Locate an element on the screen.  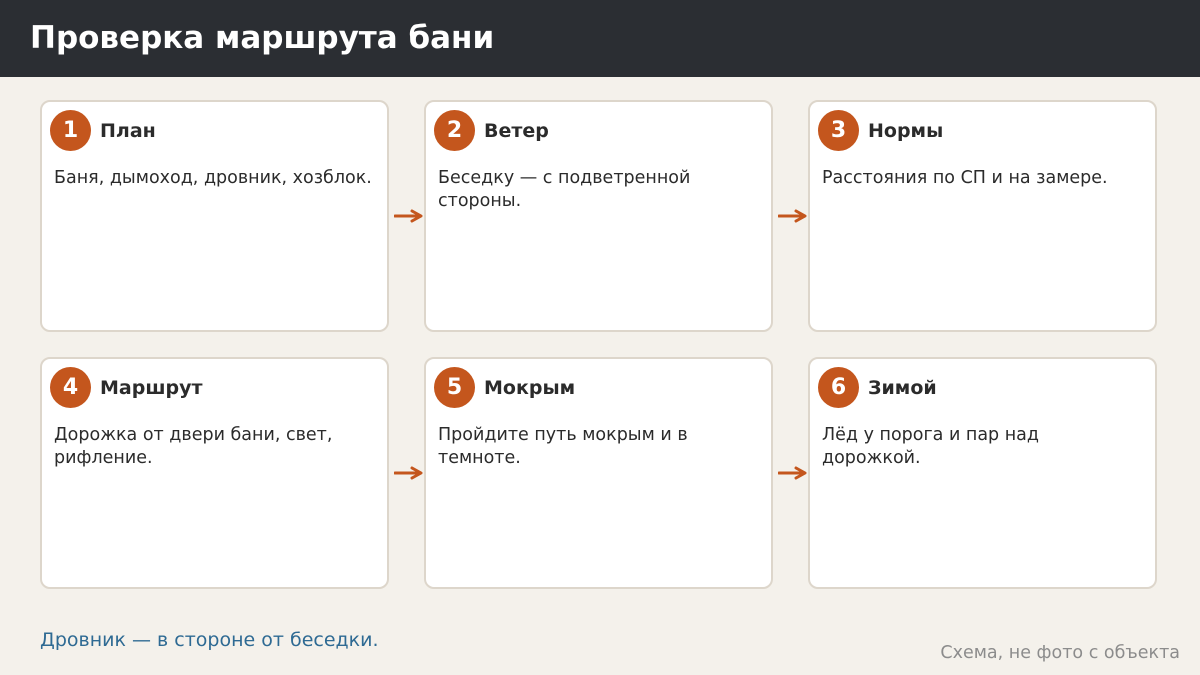
image-caption: Схема, не фото с объекта is located at coordinates (1060, 653).